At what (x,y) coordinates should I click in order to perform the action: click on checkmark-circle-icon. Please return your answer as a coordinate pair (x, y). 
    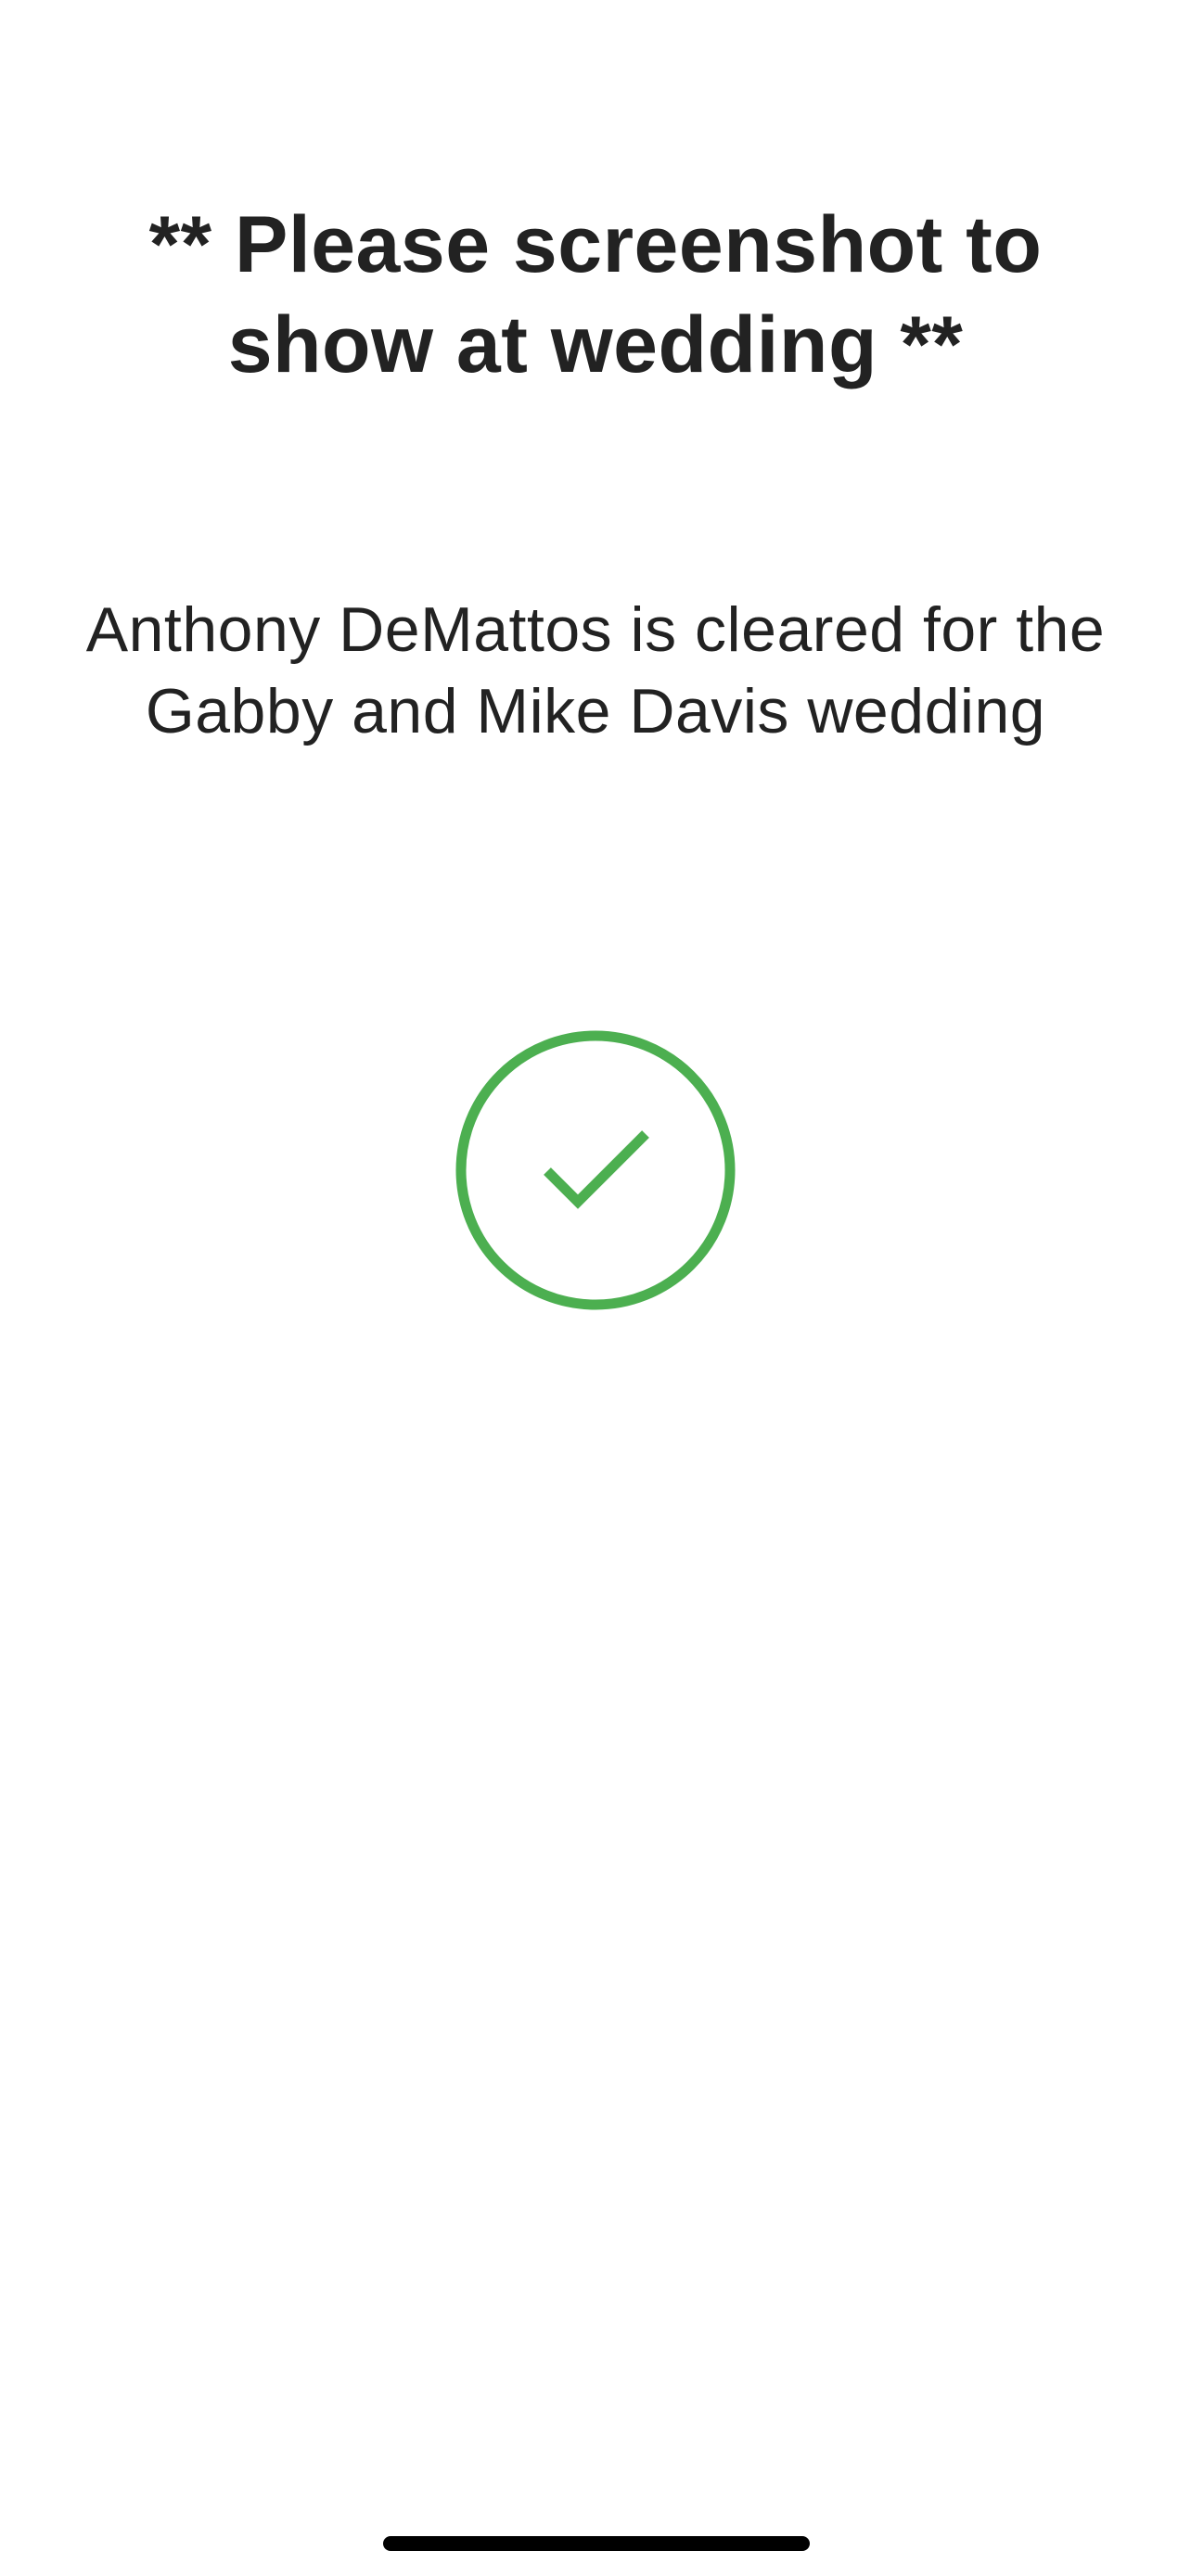
    Looking at the image, I should click on (595, 1170).